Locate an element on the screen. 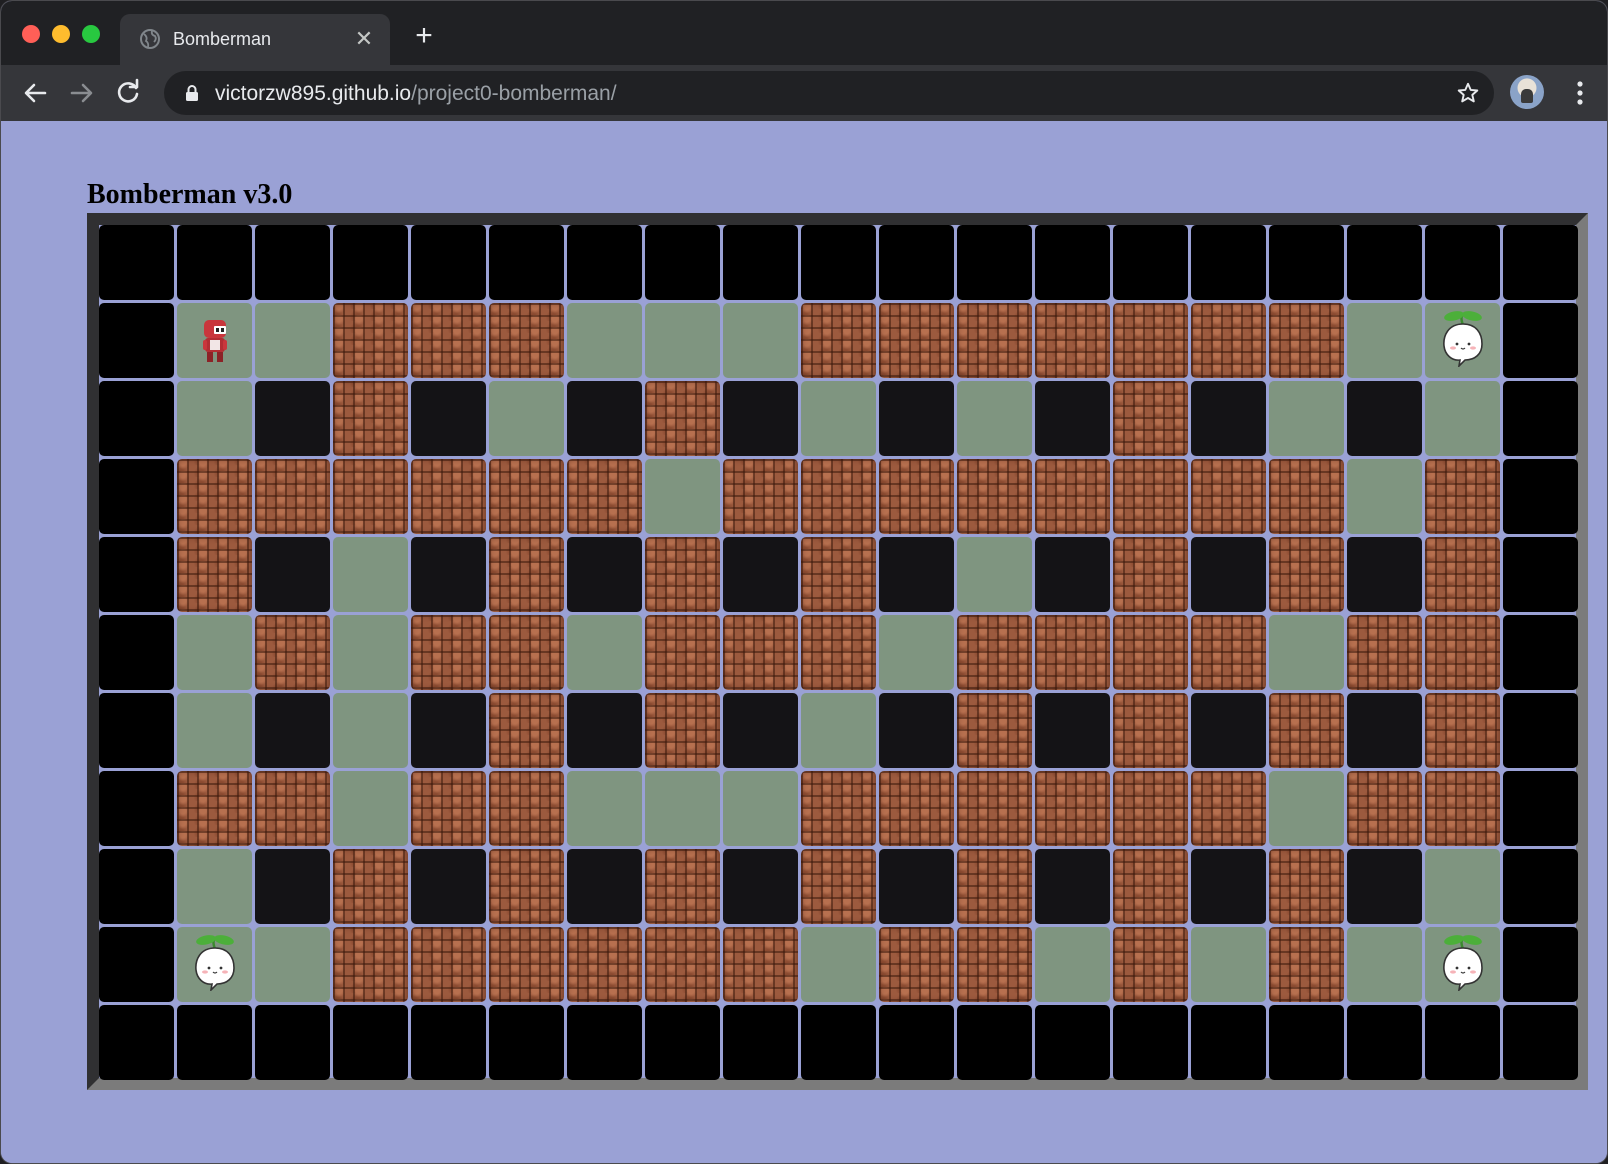 The image size is (1608, 1164). url-host: victorzw895.github.io is located at coordinates (313, 93).